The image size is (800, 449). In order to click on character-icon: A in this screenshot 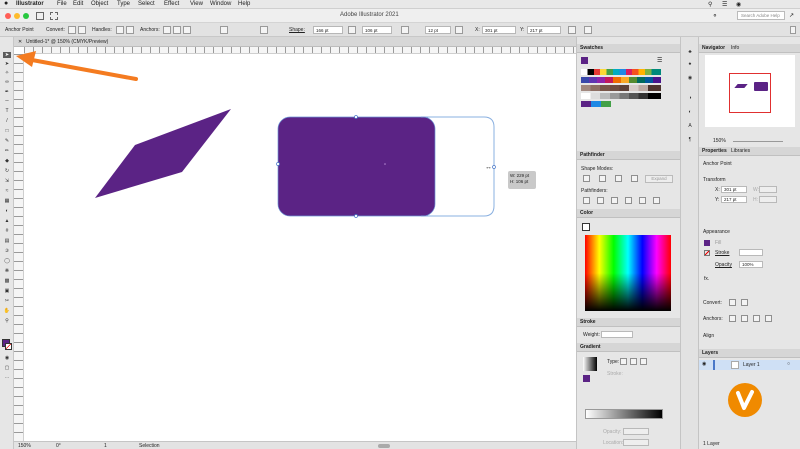, I will do `click(690, 126)`.